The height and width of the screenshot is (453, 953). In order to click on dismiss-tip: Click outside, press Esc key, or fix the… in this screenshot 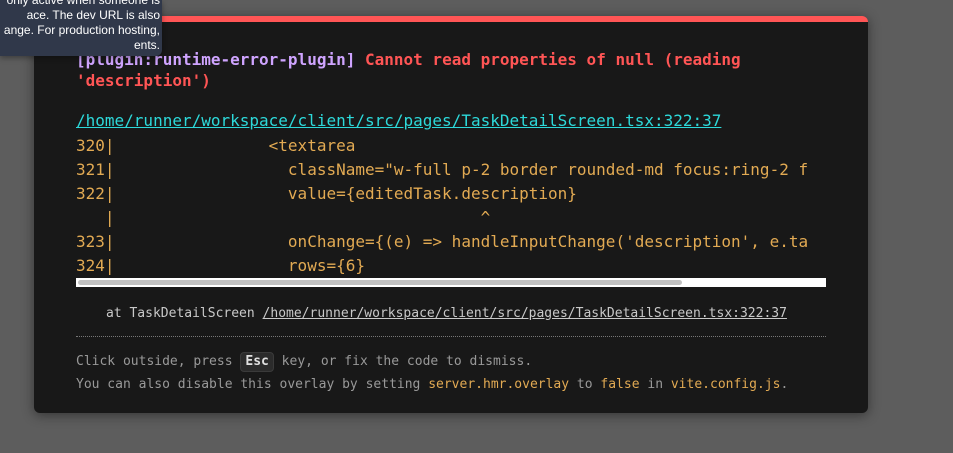, I will do `click(304, 362)`.